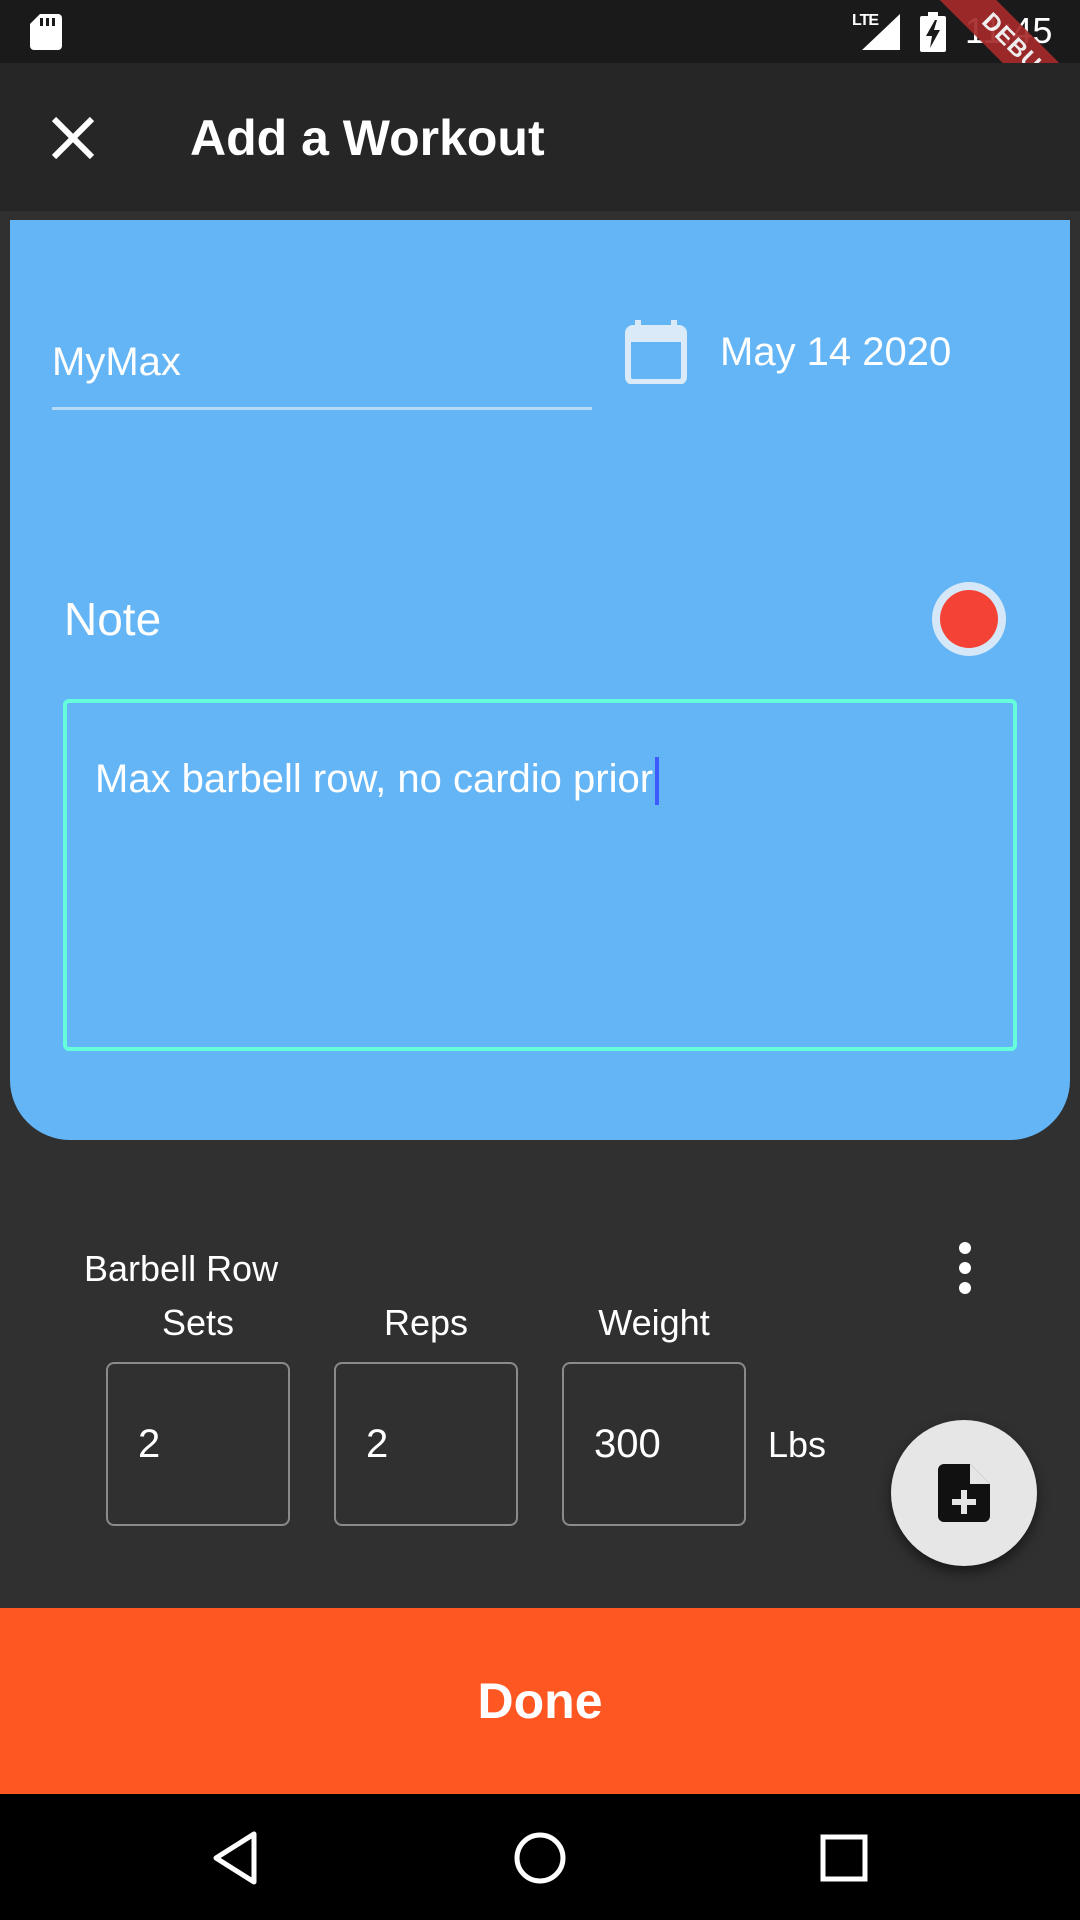 Image resolution: width=1080 pixels, height=1920 pixels. Describe the element at coordinates (654, 1322) in the screenshot. I see `weight-label: Weight` at that location.